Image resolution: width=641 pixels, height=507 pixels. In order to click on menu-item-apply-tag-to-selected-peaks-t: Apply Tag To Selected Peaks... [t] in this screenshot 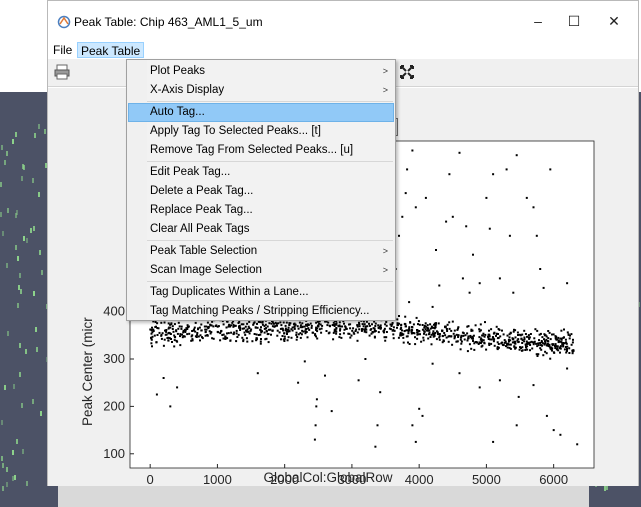, I will do `click(261, 131)`.